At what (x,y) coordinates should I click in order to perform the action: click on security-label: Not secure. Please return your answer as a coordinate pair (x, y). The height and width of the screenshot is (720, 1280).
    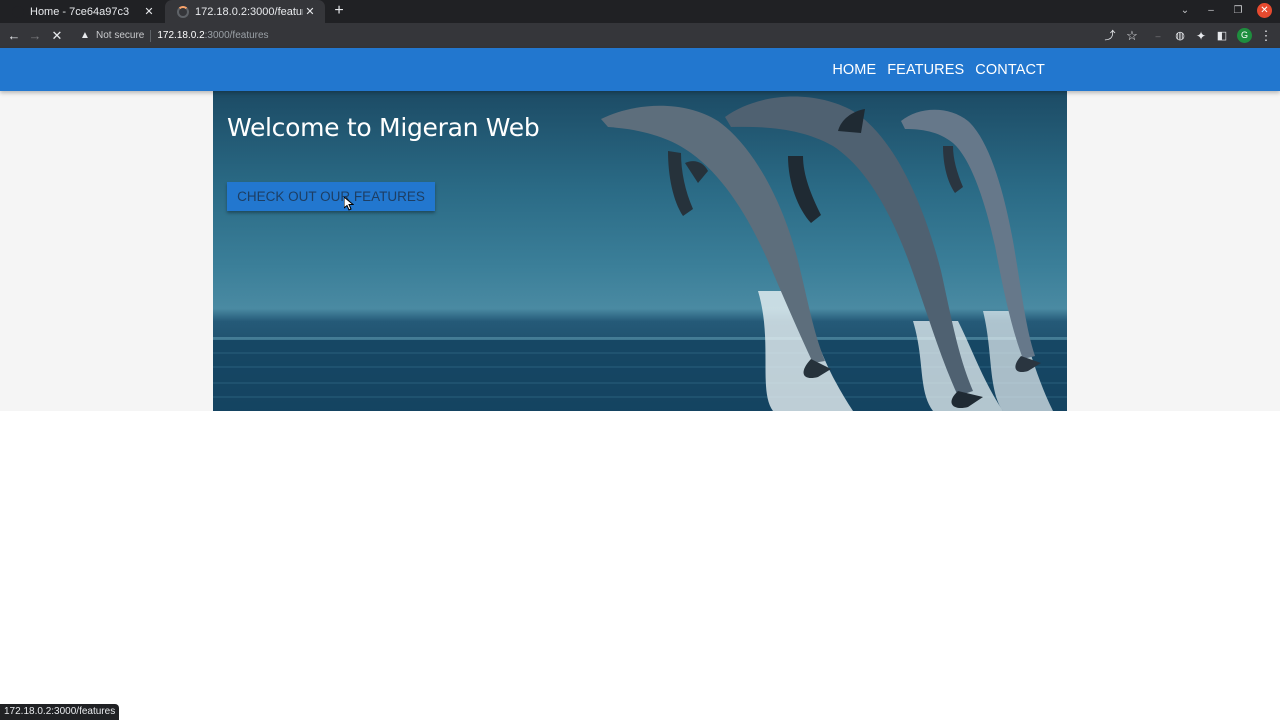
    Looking at the image, I should click on (120, 35).